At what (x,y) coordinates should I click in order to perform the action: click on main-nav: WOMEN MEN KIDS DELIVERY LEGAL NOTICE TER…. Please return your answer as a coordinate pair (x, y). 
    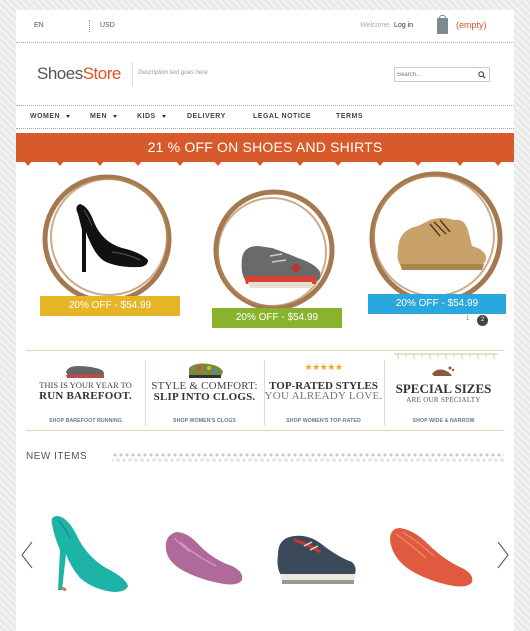
    Looking at the image, I should click on (265, 117).